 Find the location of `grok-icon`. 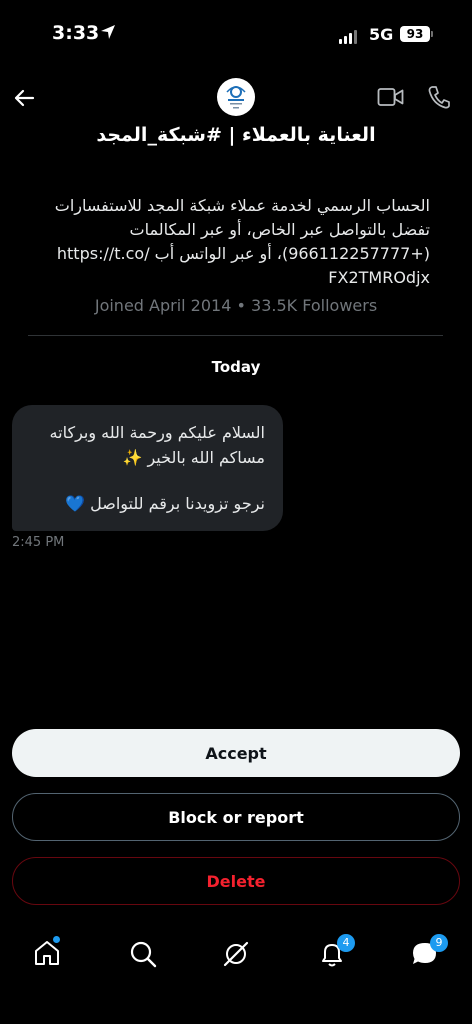

grok-icon is located at coordinates (236, 954).